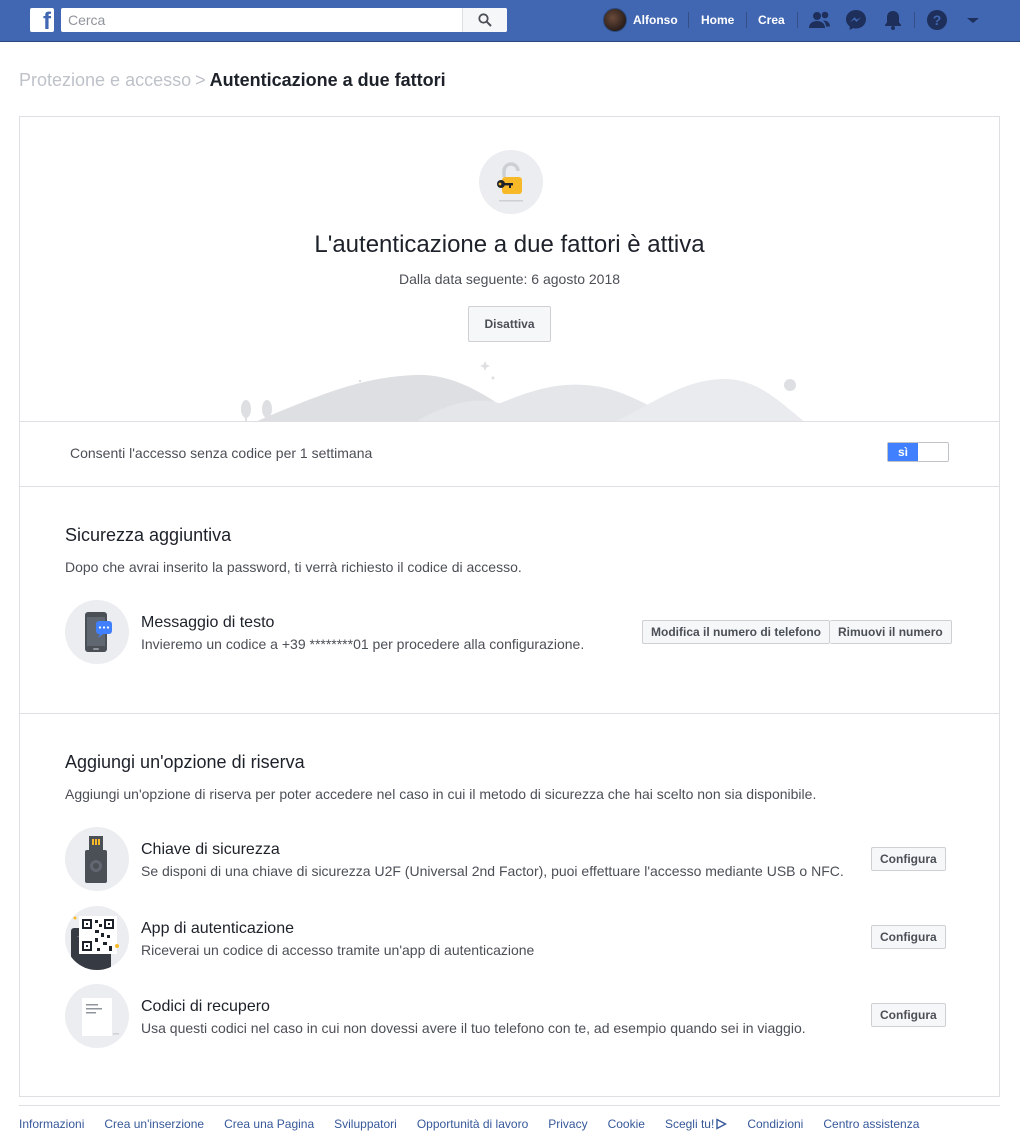 Image resolution: width=1020 pixels, height=1137 pixels. What do you see at coordinates (365, 1124) in the screenshot?
I see `footer-link-developers: Sviluppatori` at bounding box center [365, 1124].